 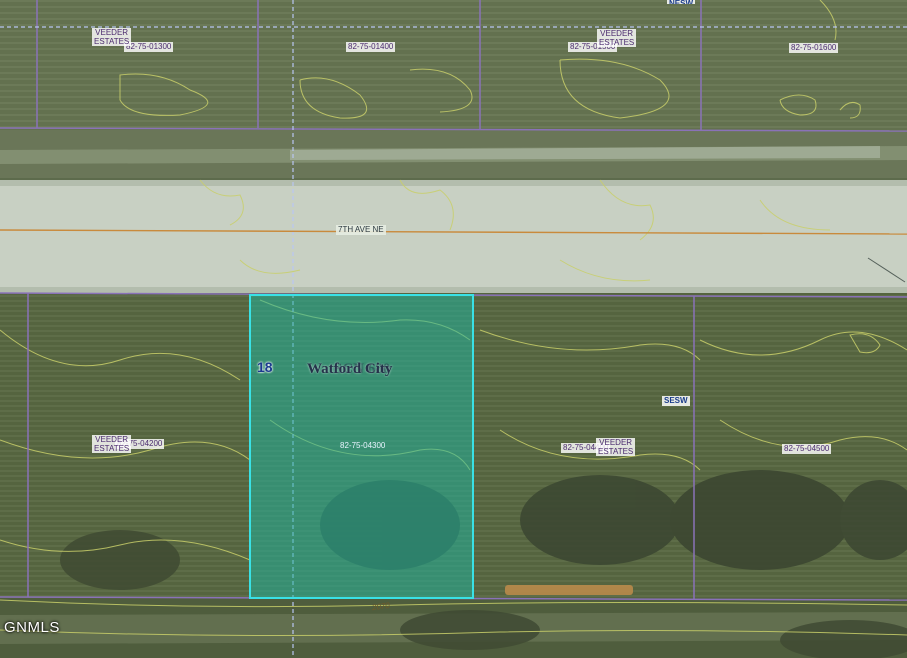 What do you see at coordinates (569, 590) in the screenshot?
I see `culvert-feature` at bounding box center [569, 590].